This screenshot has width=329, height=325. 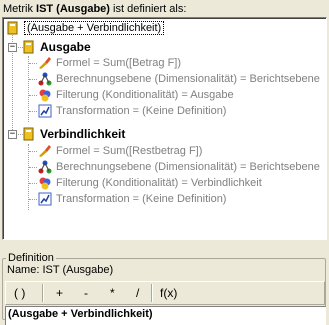 I want to click on definition-name: Name: IST (Ausgabe), so click(x=60, y=270).